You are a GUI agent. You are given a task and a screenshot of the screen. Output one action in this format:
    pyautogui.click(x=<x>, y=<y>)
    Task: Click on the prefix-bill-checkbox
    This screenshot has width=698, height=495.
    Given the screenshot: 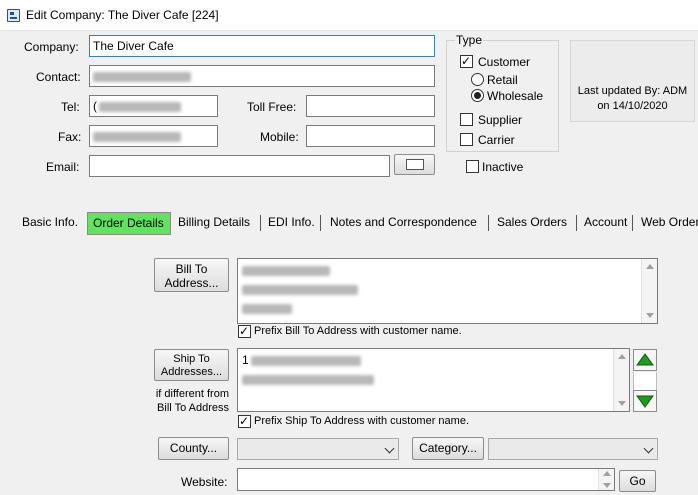 What is the action you would take?
    pyautogui.click(x=244, y=331)
    